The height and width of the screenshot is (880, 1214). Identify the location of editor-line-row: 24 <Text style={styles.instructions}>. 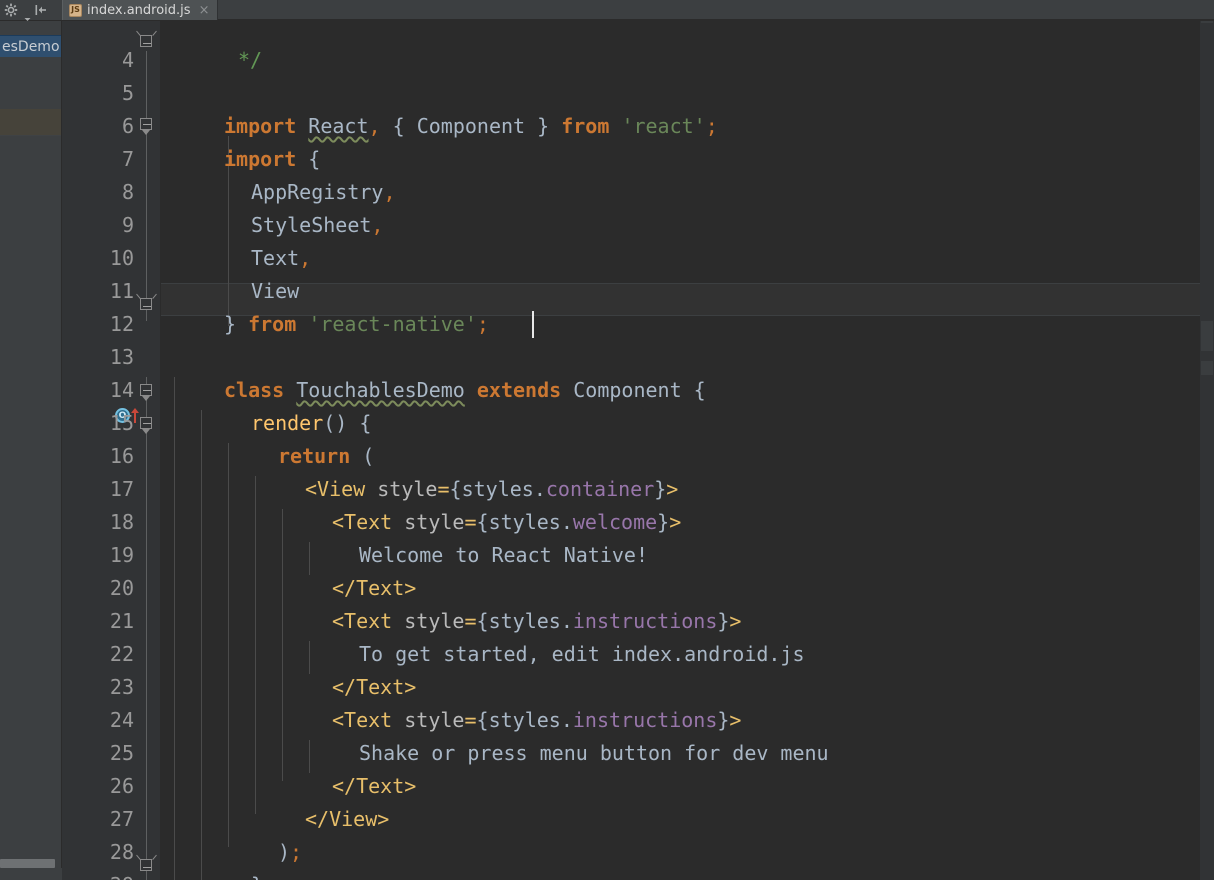
(638, 720).